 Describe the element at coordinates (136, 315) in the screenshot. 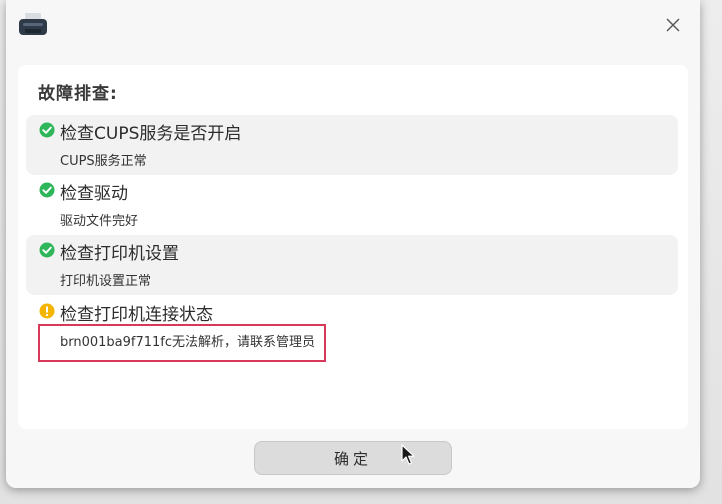

I see `check-title: 检查打印机连接状态` at that location.